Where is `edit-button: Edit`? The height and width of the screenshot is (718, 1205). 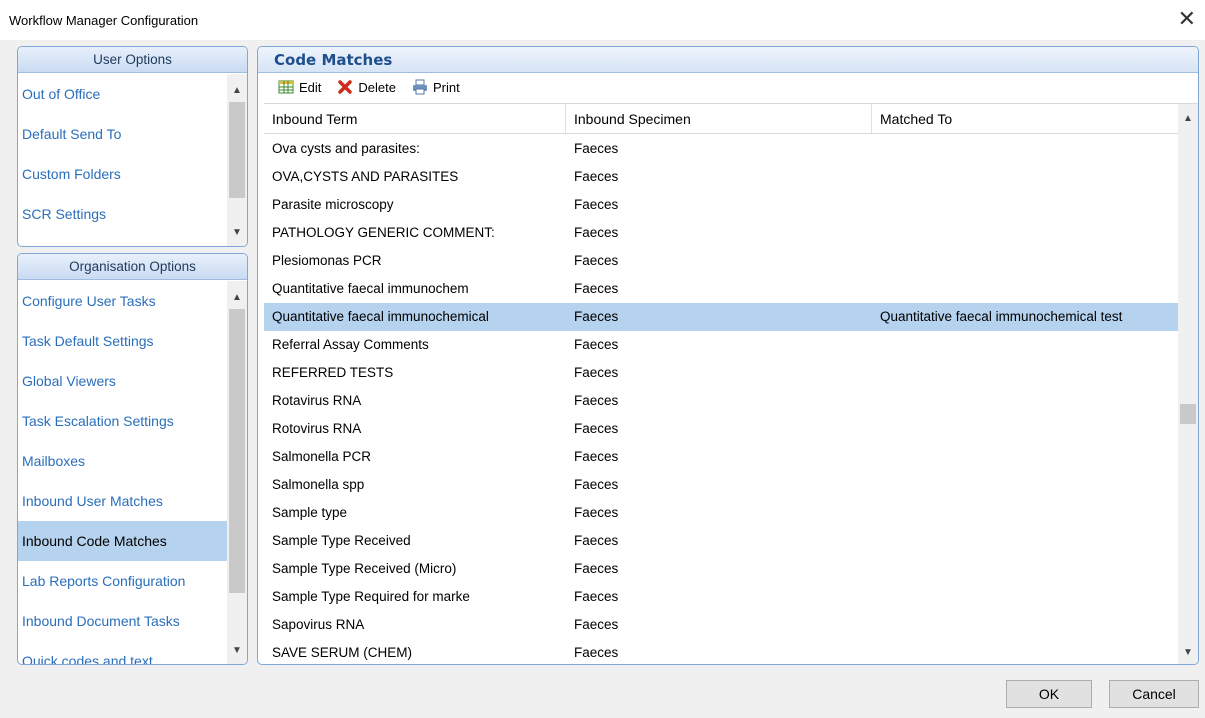 edit-button: Edit is located at coordinates (299, 87).